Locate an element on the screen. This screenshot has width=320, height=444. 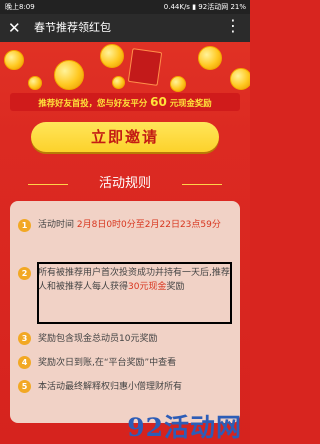
rule-text: 奖励次日到账,在“平台奖励”中查看 is located at coordinates (107, 363).